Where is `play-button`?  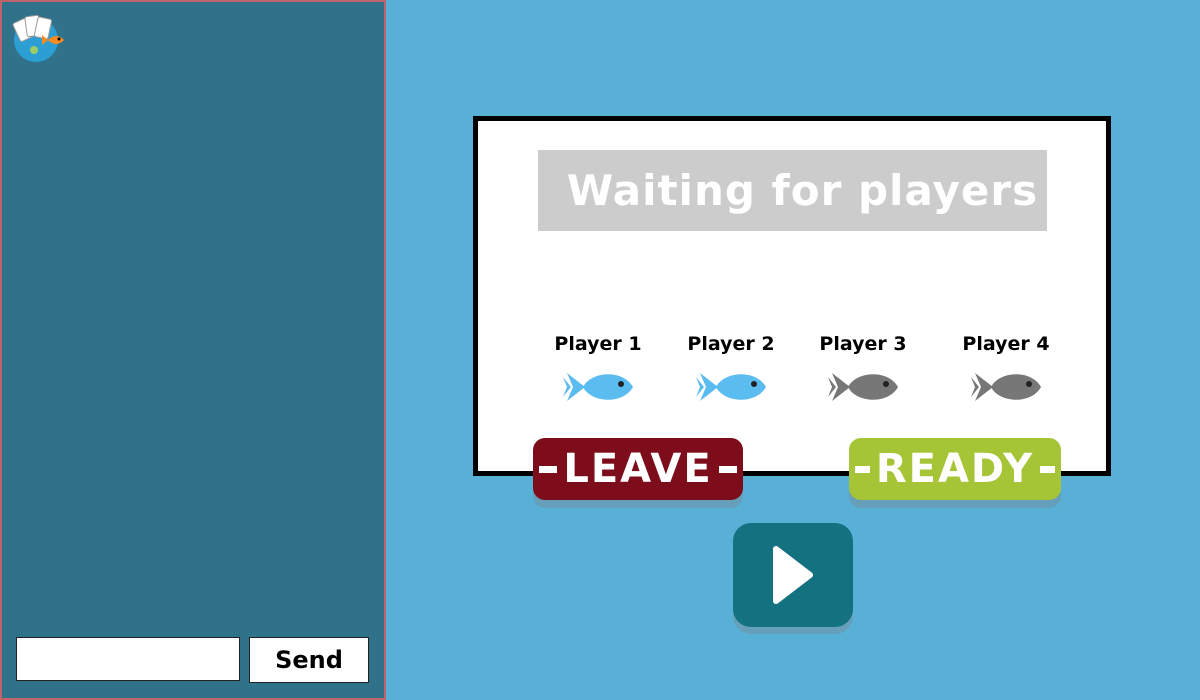
play-button is located at coordinates (793, 575).